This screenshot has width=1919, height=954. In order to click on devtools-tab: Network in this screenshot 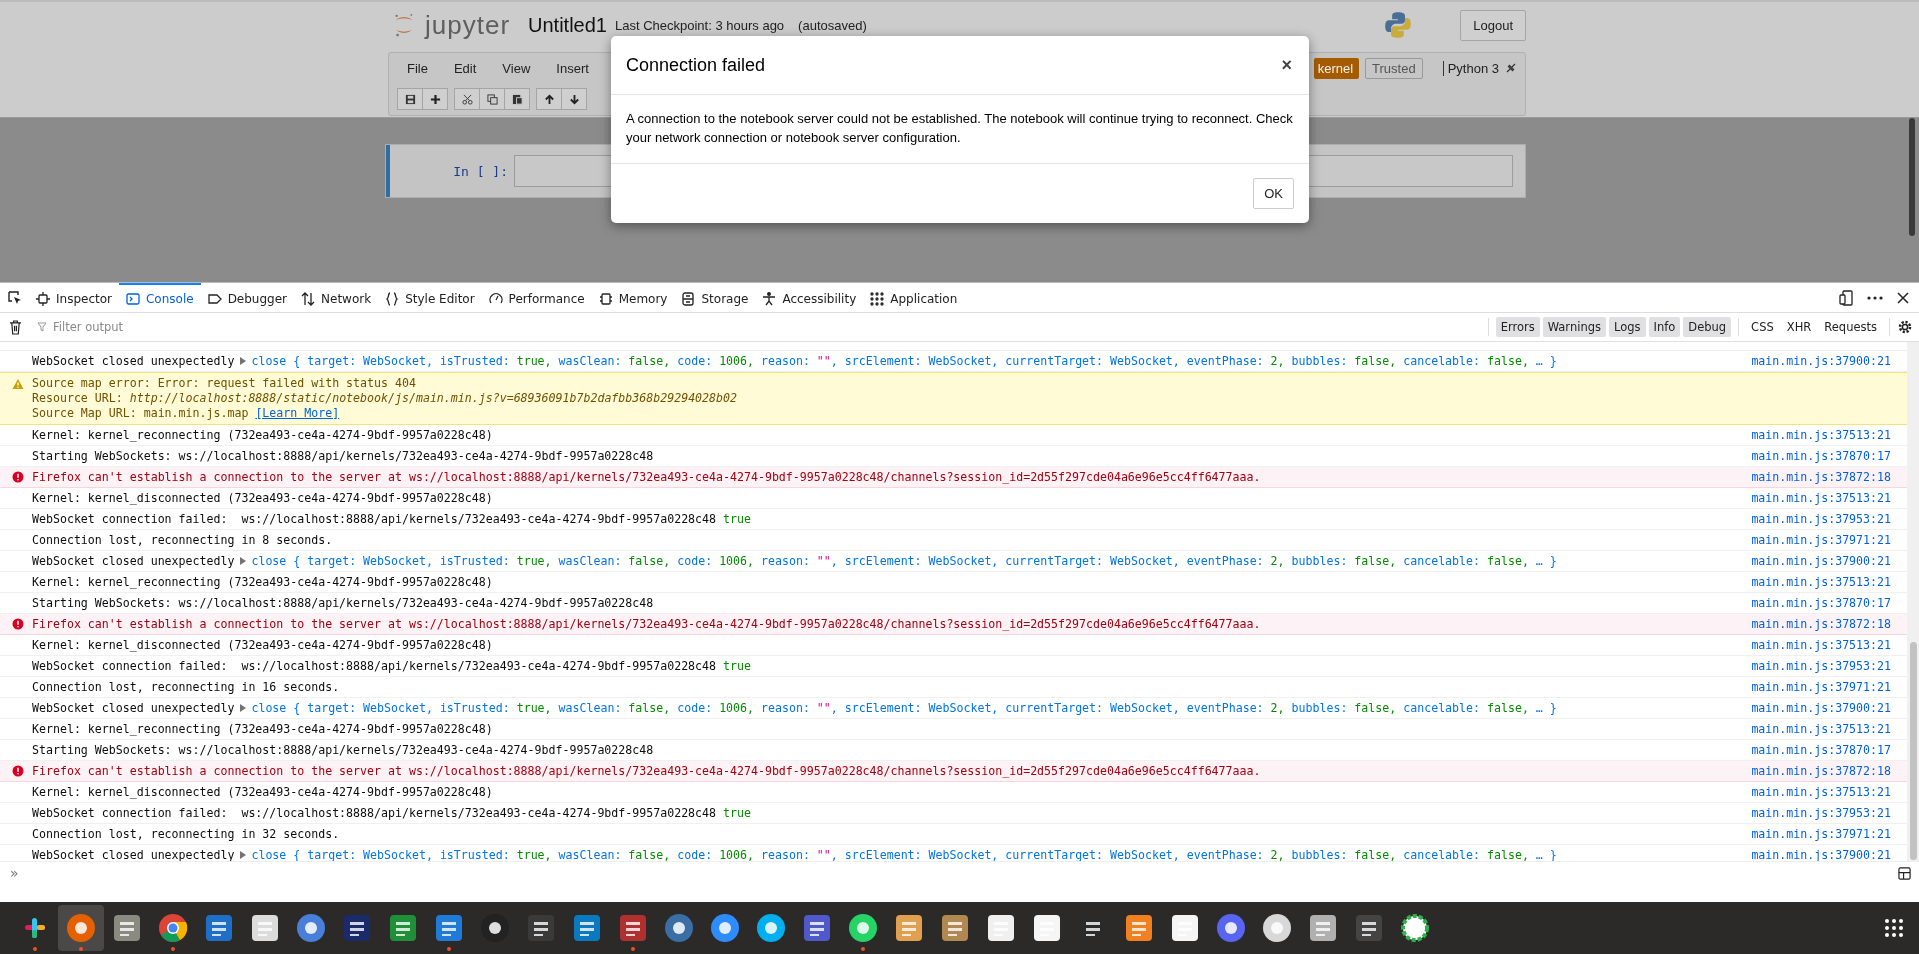, I will do `click(336, 297)`.